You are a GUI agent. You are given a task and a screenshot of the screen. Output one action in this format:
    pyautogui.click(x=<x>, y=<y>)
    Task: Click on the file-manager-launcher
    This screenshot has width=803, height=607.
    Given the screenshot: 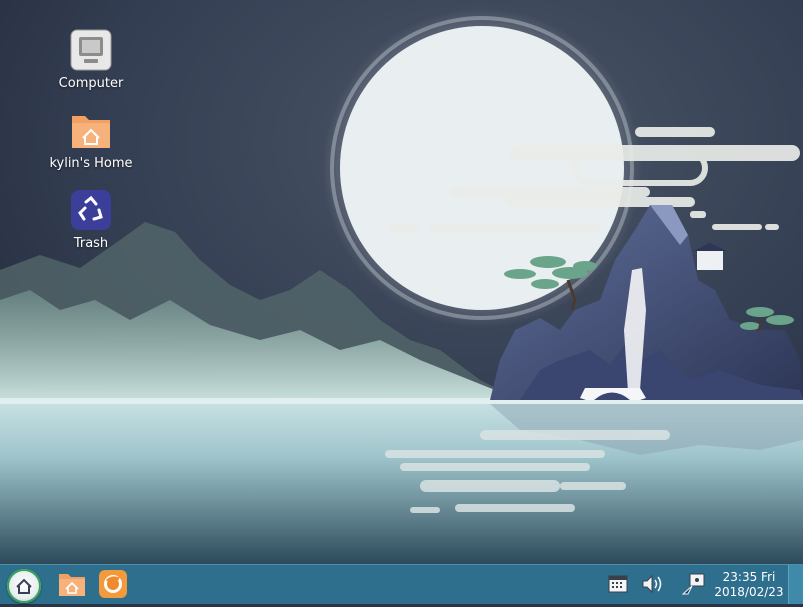 What is the action you would take?
    pyautogui.click(x=72, y=584)
    